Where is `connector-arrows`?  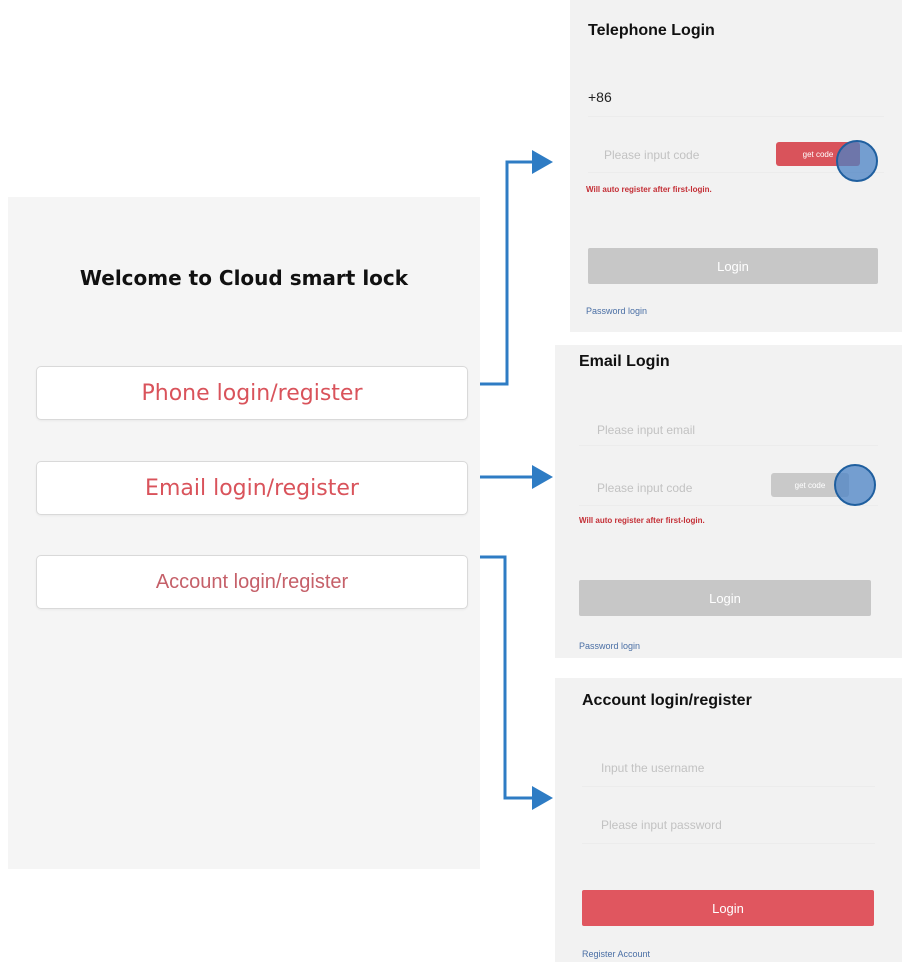 connector-arrows is located at coordinates (516, 480).